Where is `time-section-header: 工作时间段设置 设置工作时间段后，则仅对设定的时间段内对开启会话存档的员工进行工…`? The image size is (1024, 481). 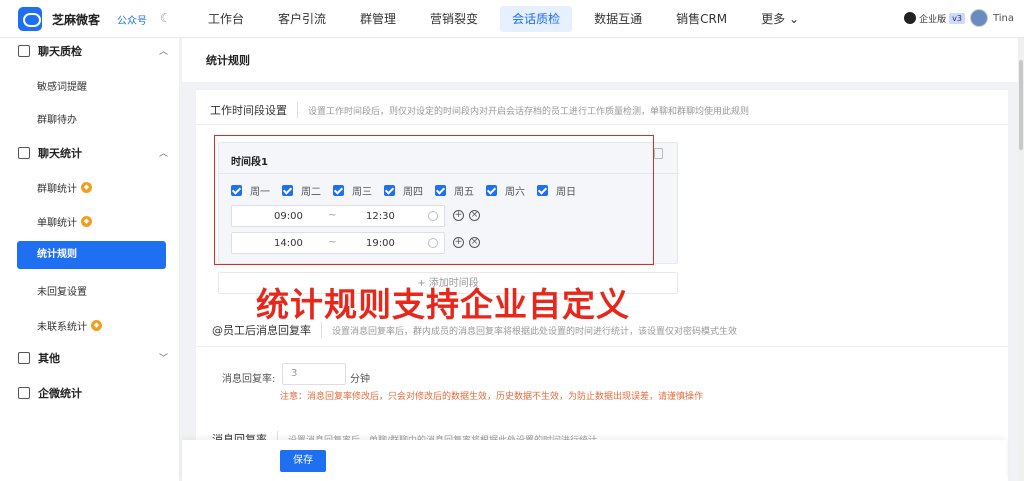 time-section-header: 工作时间段设置 设置工作时间段后，则仅对设定的时间段内对开启会话存档的员工进行工… is located at coordinates (479, 110).